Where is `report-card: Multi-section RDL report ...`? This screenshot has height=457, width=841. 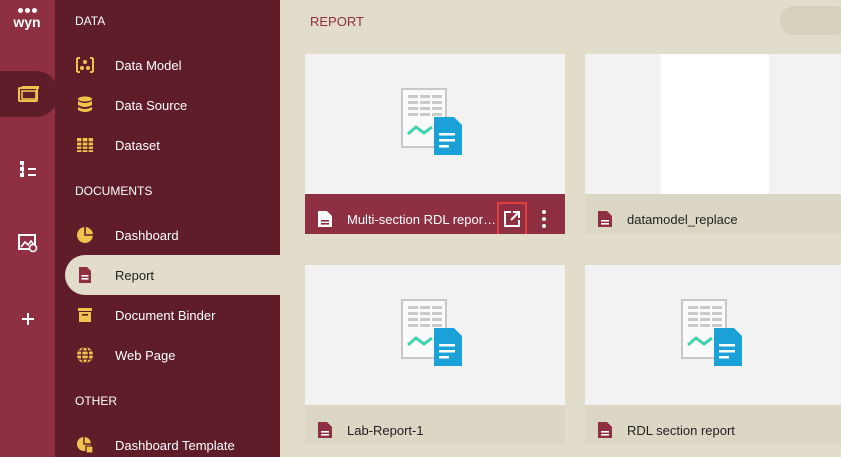
report-card: Multi-section RDL report ... is located at coordinates (435, 144).